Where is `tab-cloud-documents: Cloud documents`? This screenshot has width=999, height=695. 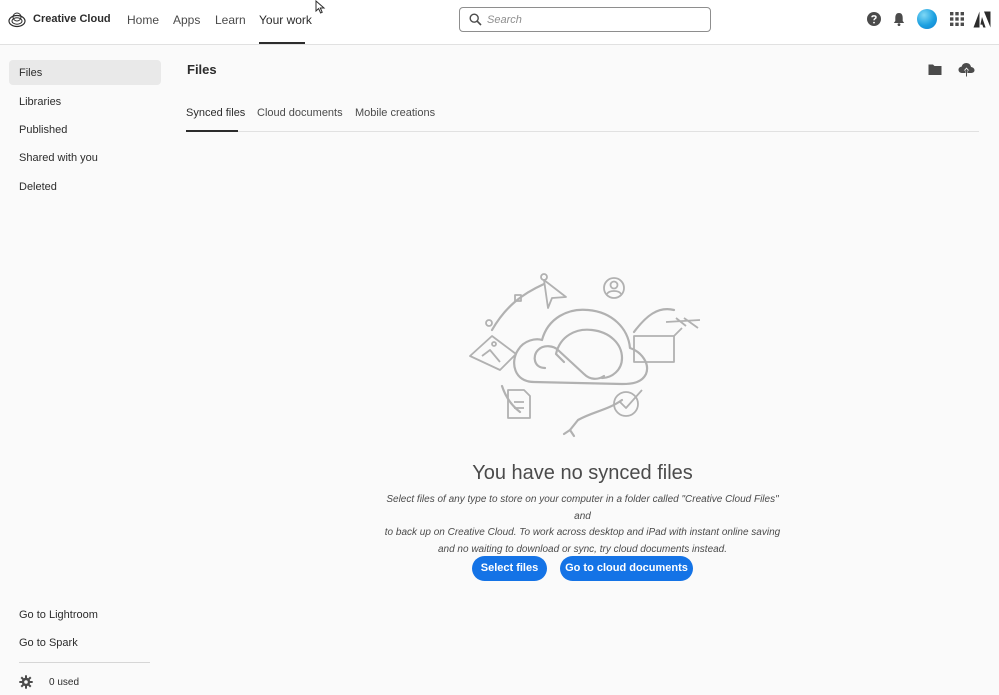 tab-cloud-documents: Cloud documents is located at coordinates (300, 113).